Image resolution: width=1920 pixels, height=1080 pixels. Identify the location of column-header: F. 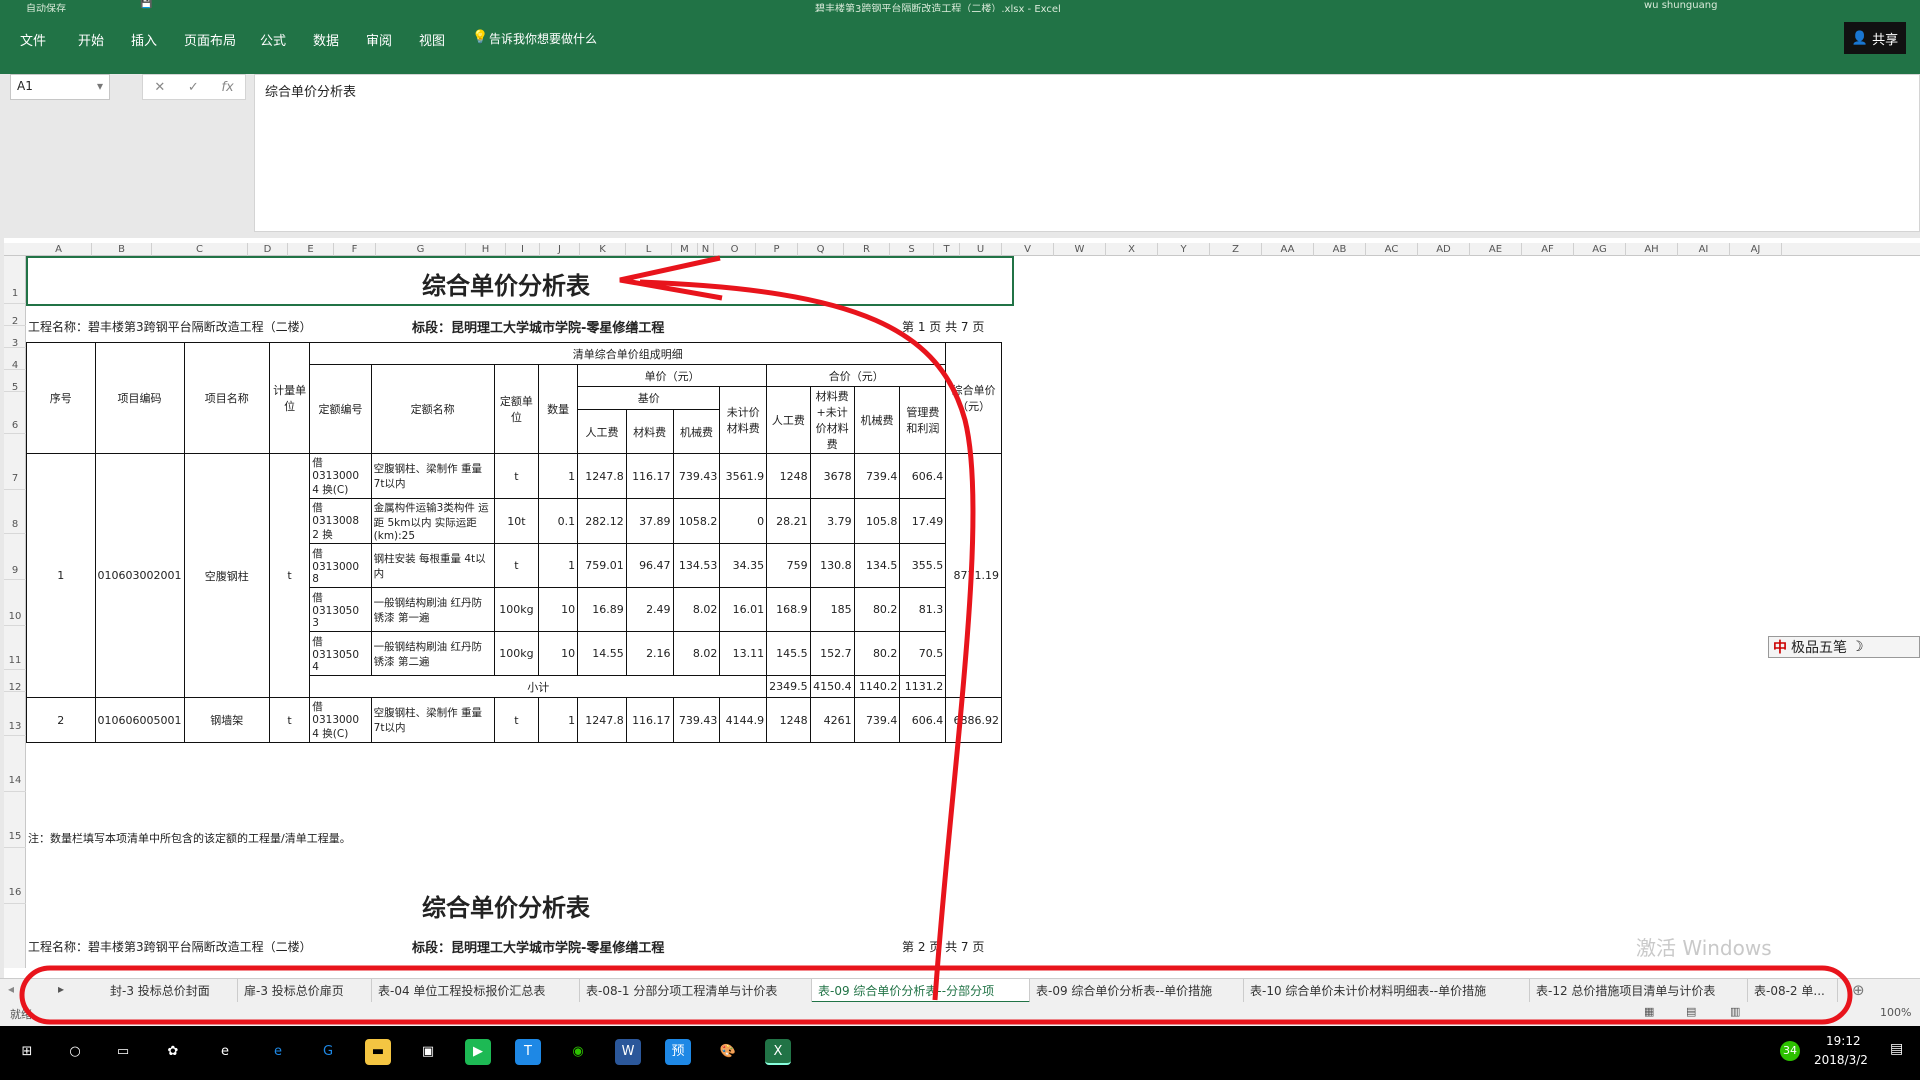
(355, 249).